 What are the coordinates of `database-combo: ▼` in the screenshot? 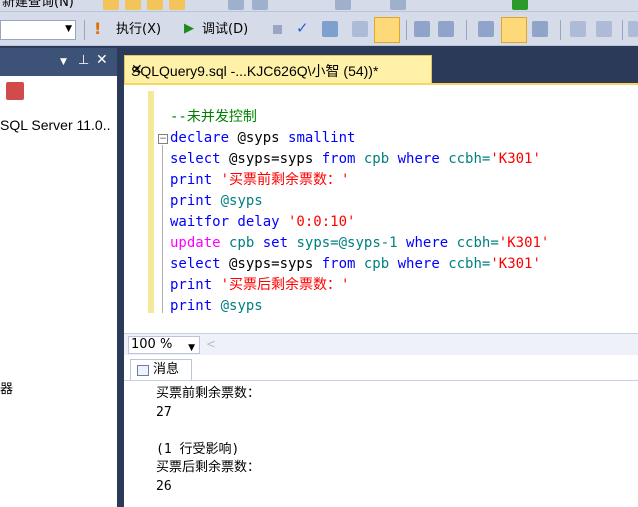 It's located at (38, 30).